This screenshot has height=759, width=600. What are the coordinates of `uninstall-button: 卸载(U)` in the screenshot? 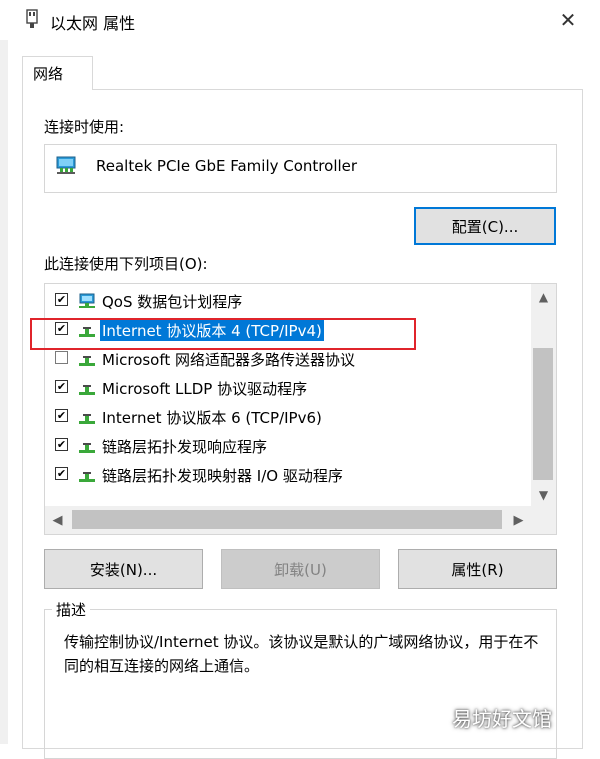 It's located at (300, 569).